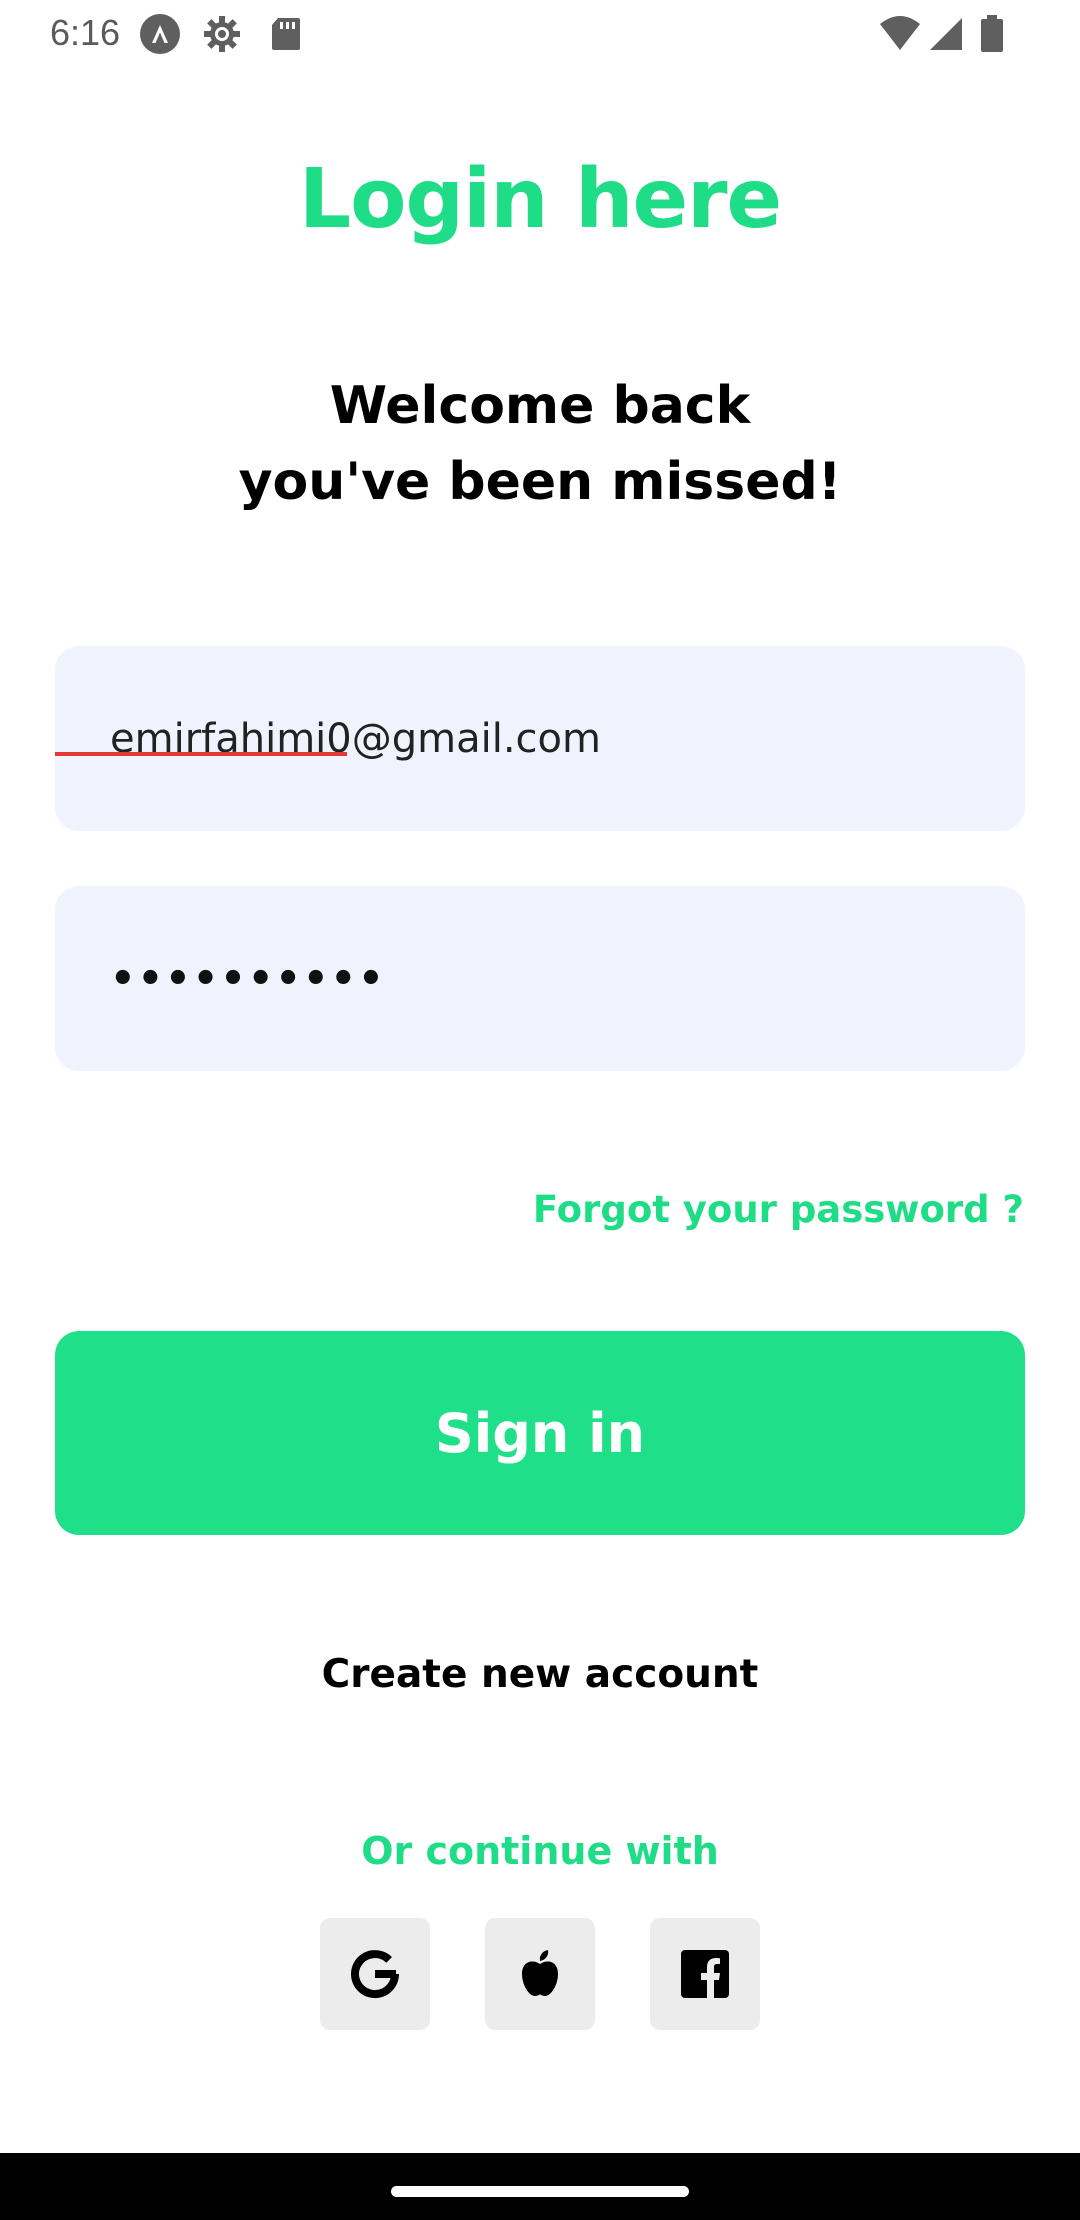  Describe the element at coordinates (540, 1675) in the screenshot. I see `create-account-link: Create new account` at that location.